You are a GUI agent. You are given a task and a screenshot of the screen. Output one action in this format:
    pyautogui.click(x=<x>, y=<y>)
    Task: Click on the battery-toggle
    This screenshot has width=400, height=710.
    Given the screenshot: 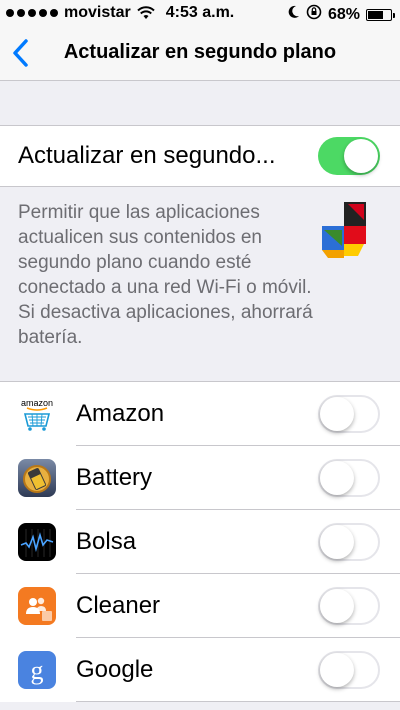 What is the action you would take?
    pyautogui.click(x=349, y=478)
    